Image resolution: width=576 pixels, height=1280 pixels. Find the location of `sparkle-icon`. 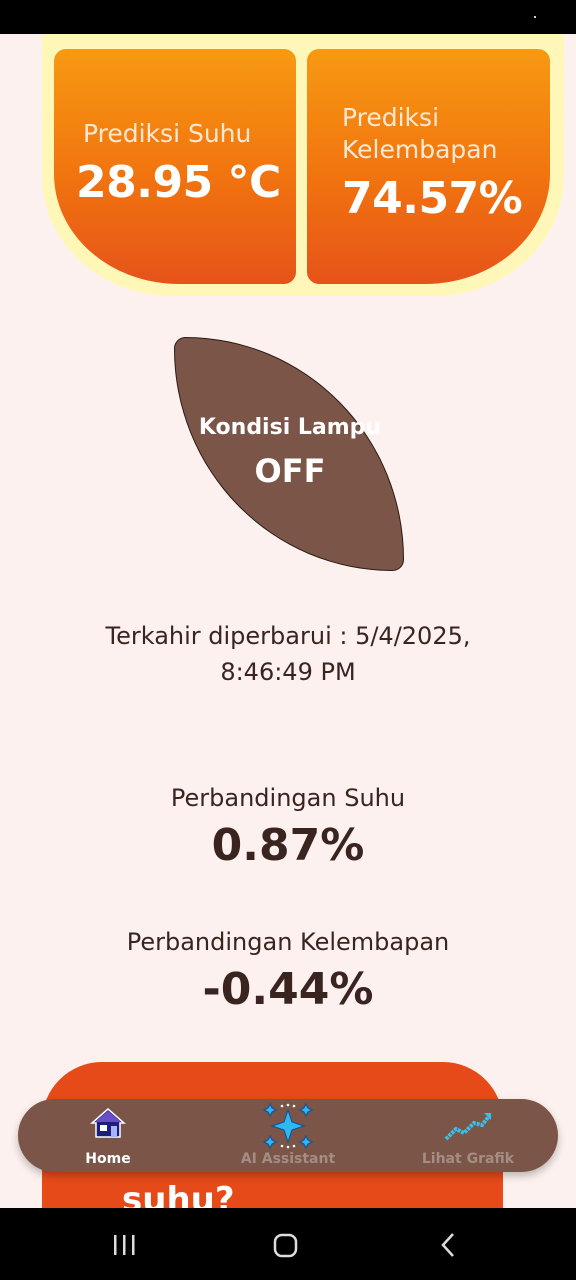

sparkle-icon is located at coordinates (288, 1128).